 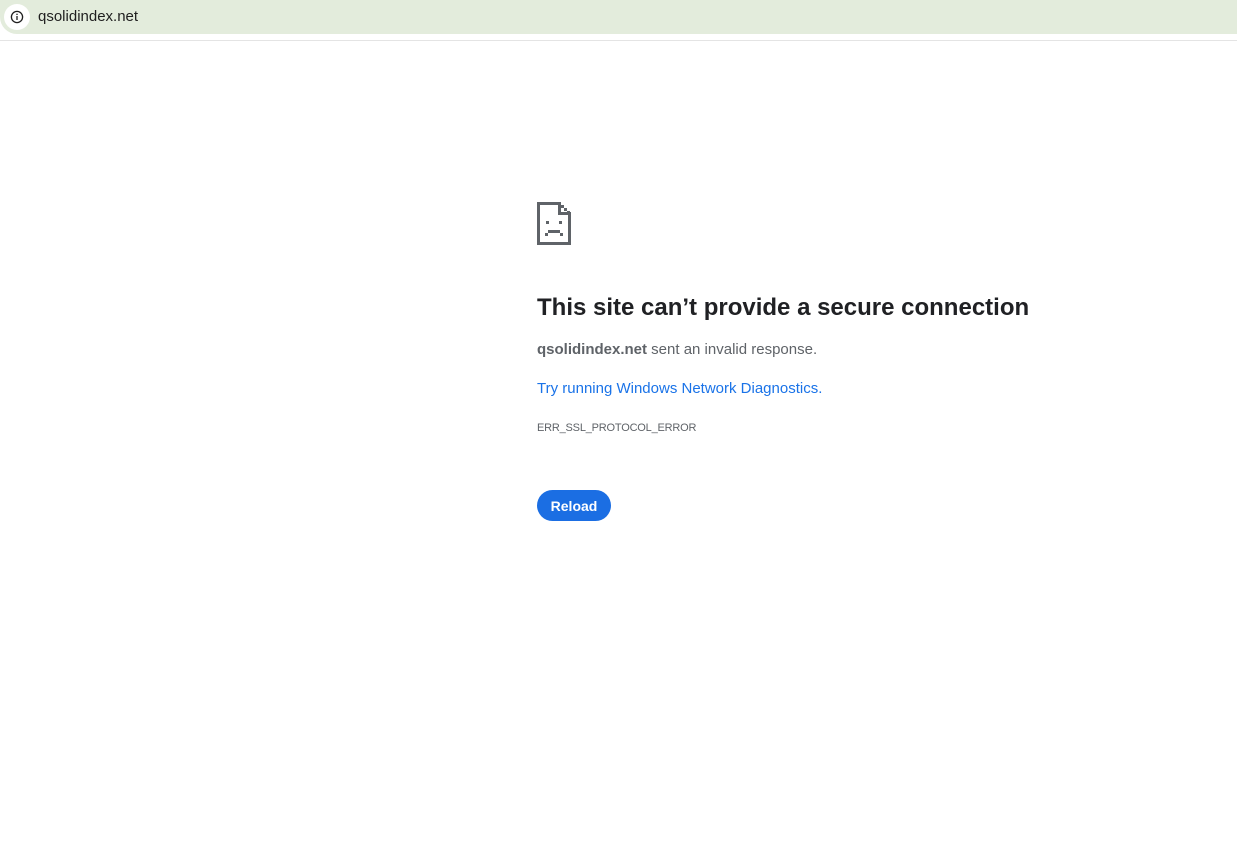 I want to click on toolbar-divider, so click(x=618, y=40).